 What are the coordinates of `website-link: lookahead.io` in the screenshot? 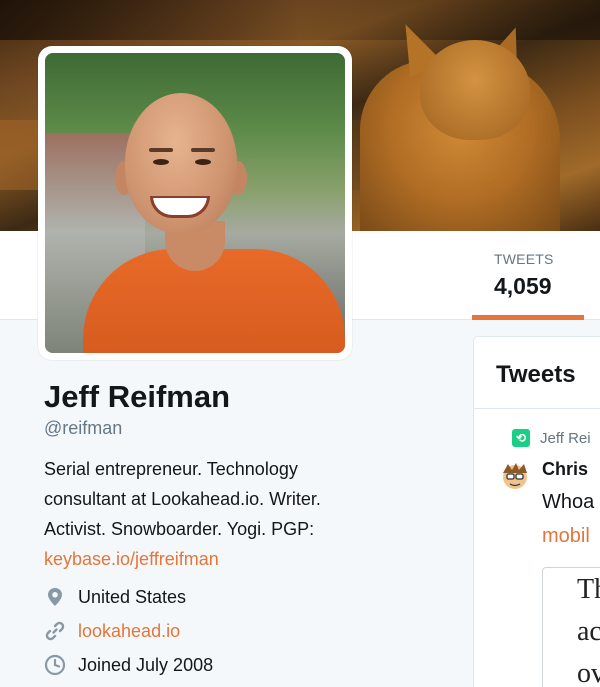 It's located at (129, 631).